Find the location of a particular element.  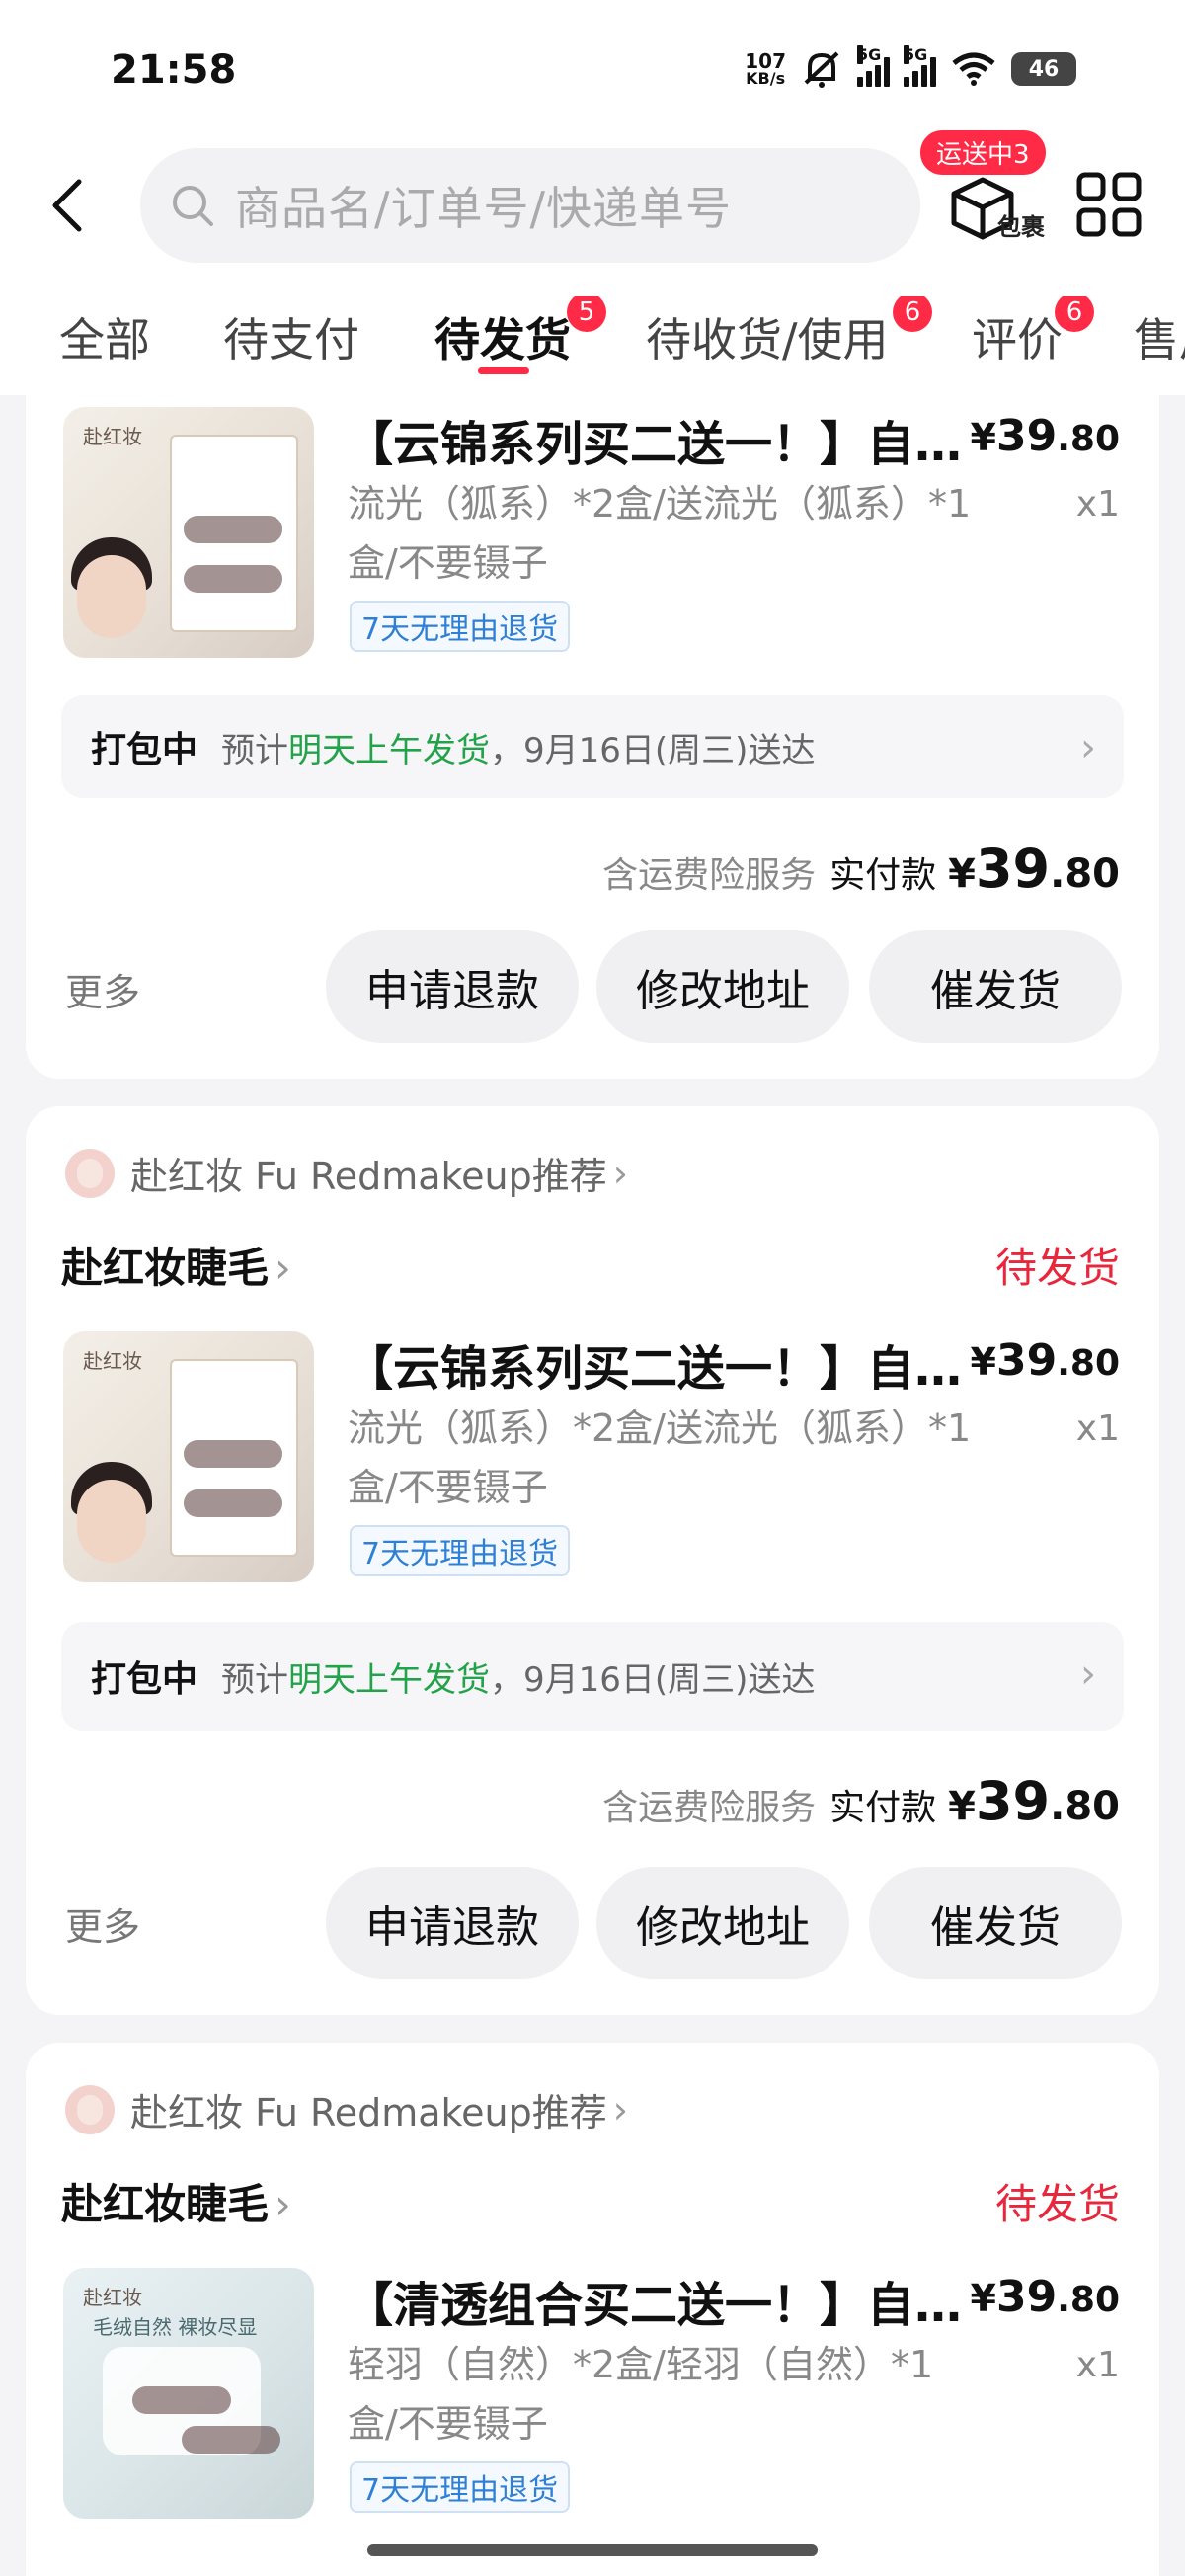

tab-review: 评价 6 is located at coordinates (1033, 332).